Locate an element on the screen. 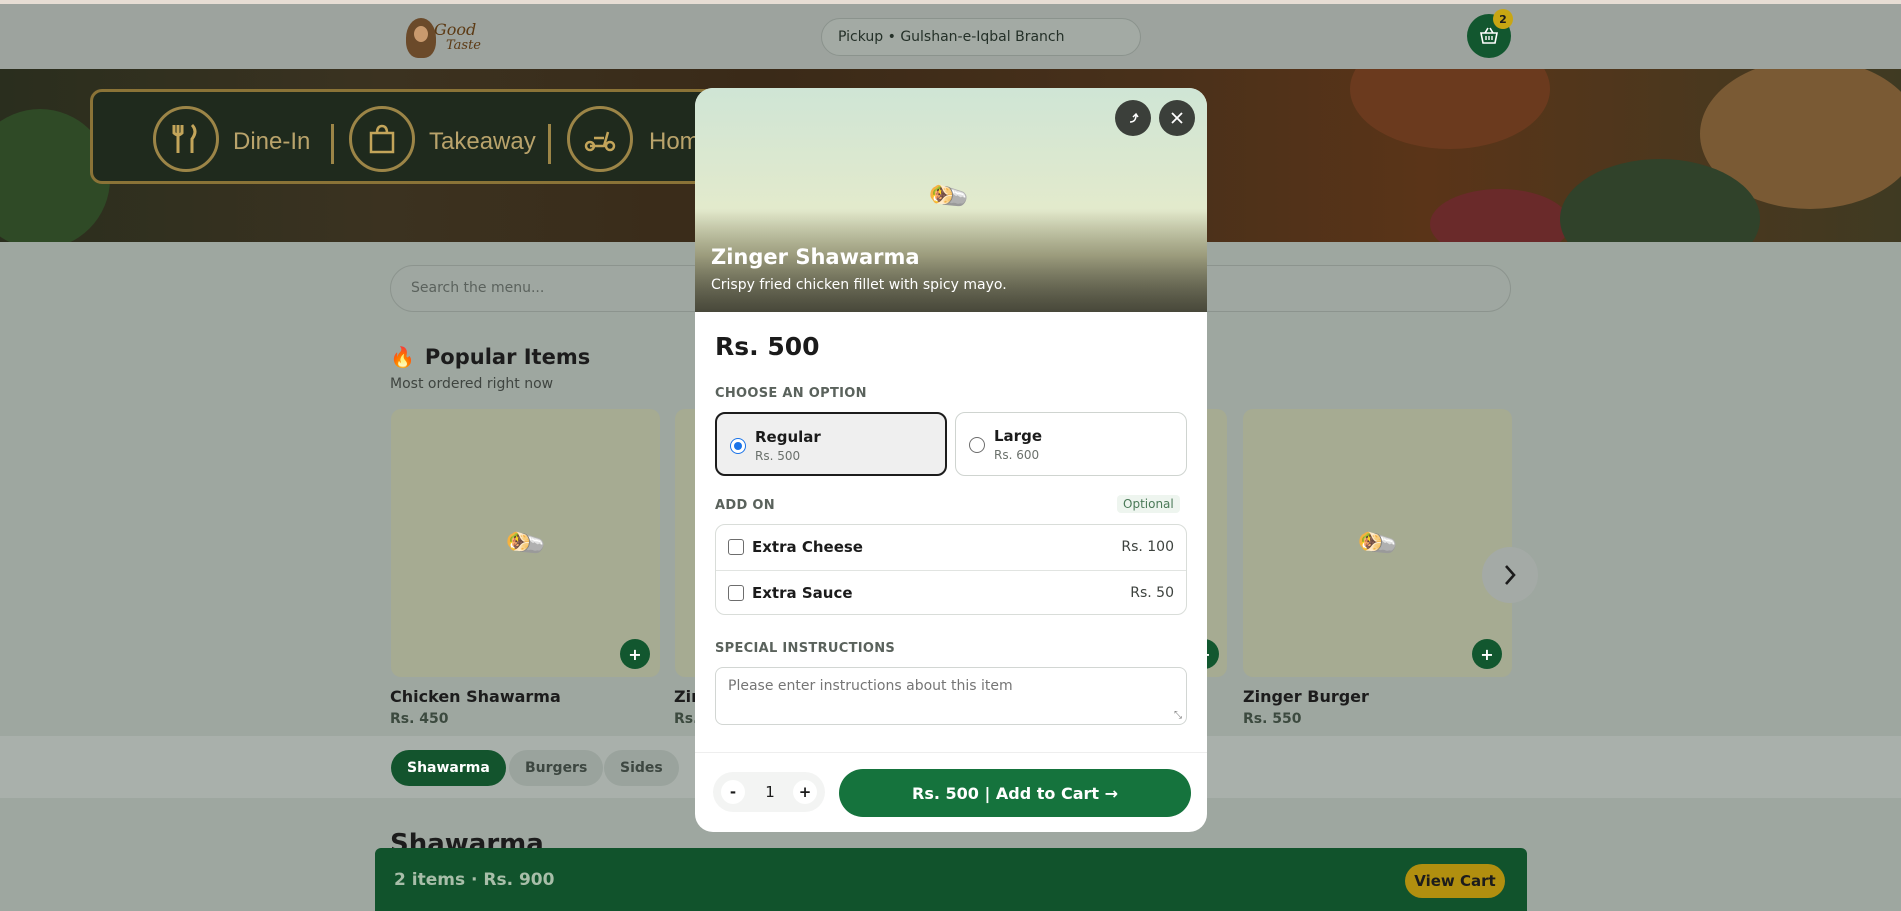  increase-quantity-button: + is located at coordinates (805, 792).